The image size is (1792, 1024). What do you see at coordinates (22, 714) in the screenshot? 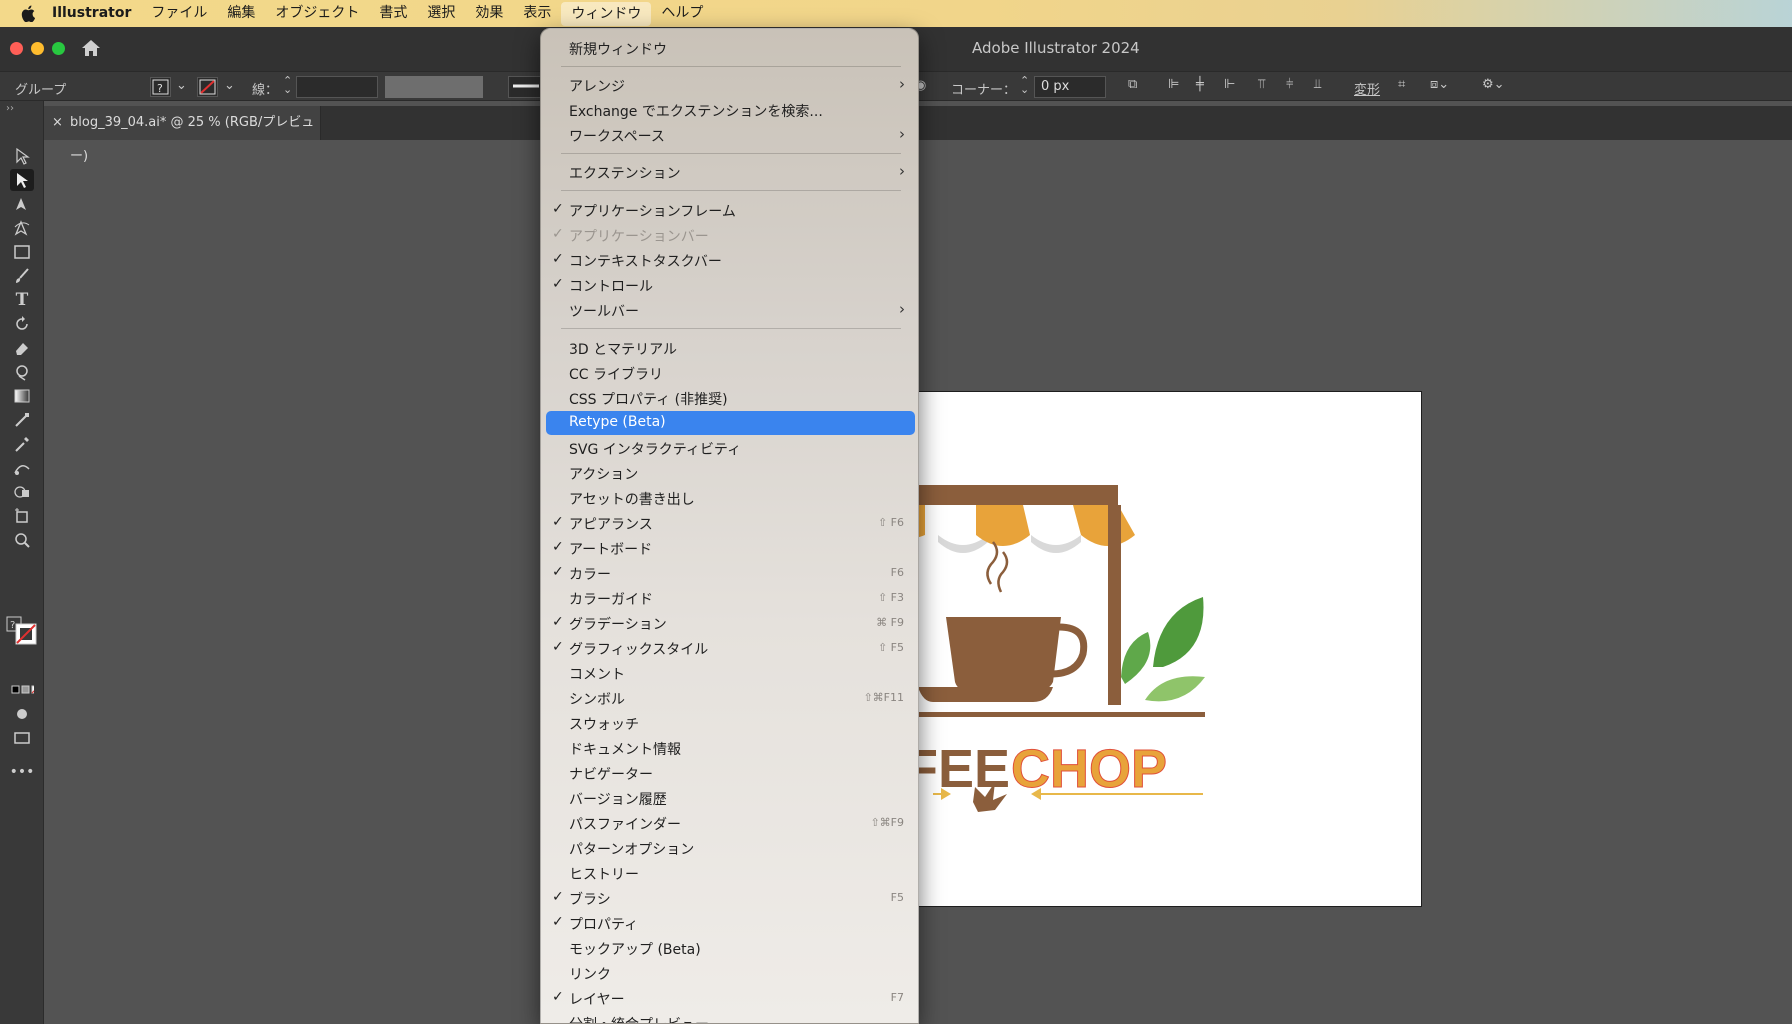
I see `draw-mode-icon` at bounding box center [22, 714].